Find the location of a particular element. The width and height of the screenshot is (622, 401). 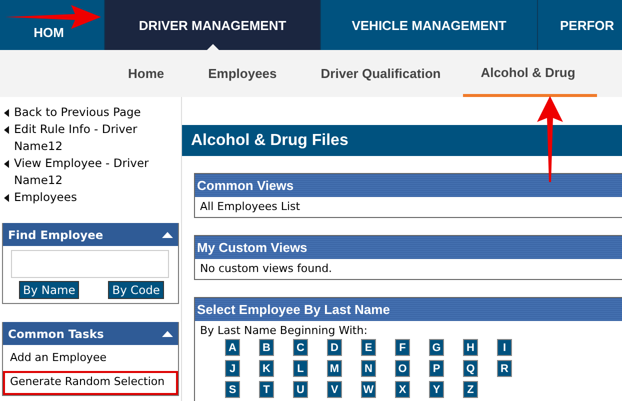

letter-button: U is located at coordinates (300, 389).